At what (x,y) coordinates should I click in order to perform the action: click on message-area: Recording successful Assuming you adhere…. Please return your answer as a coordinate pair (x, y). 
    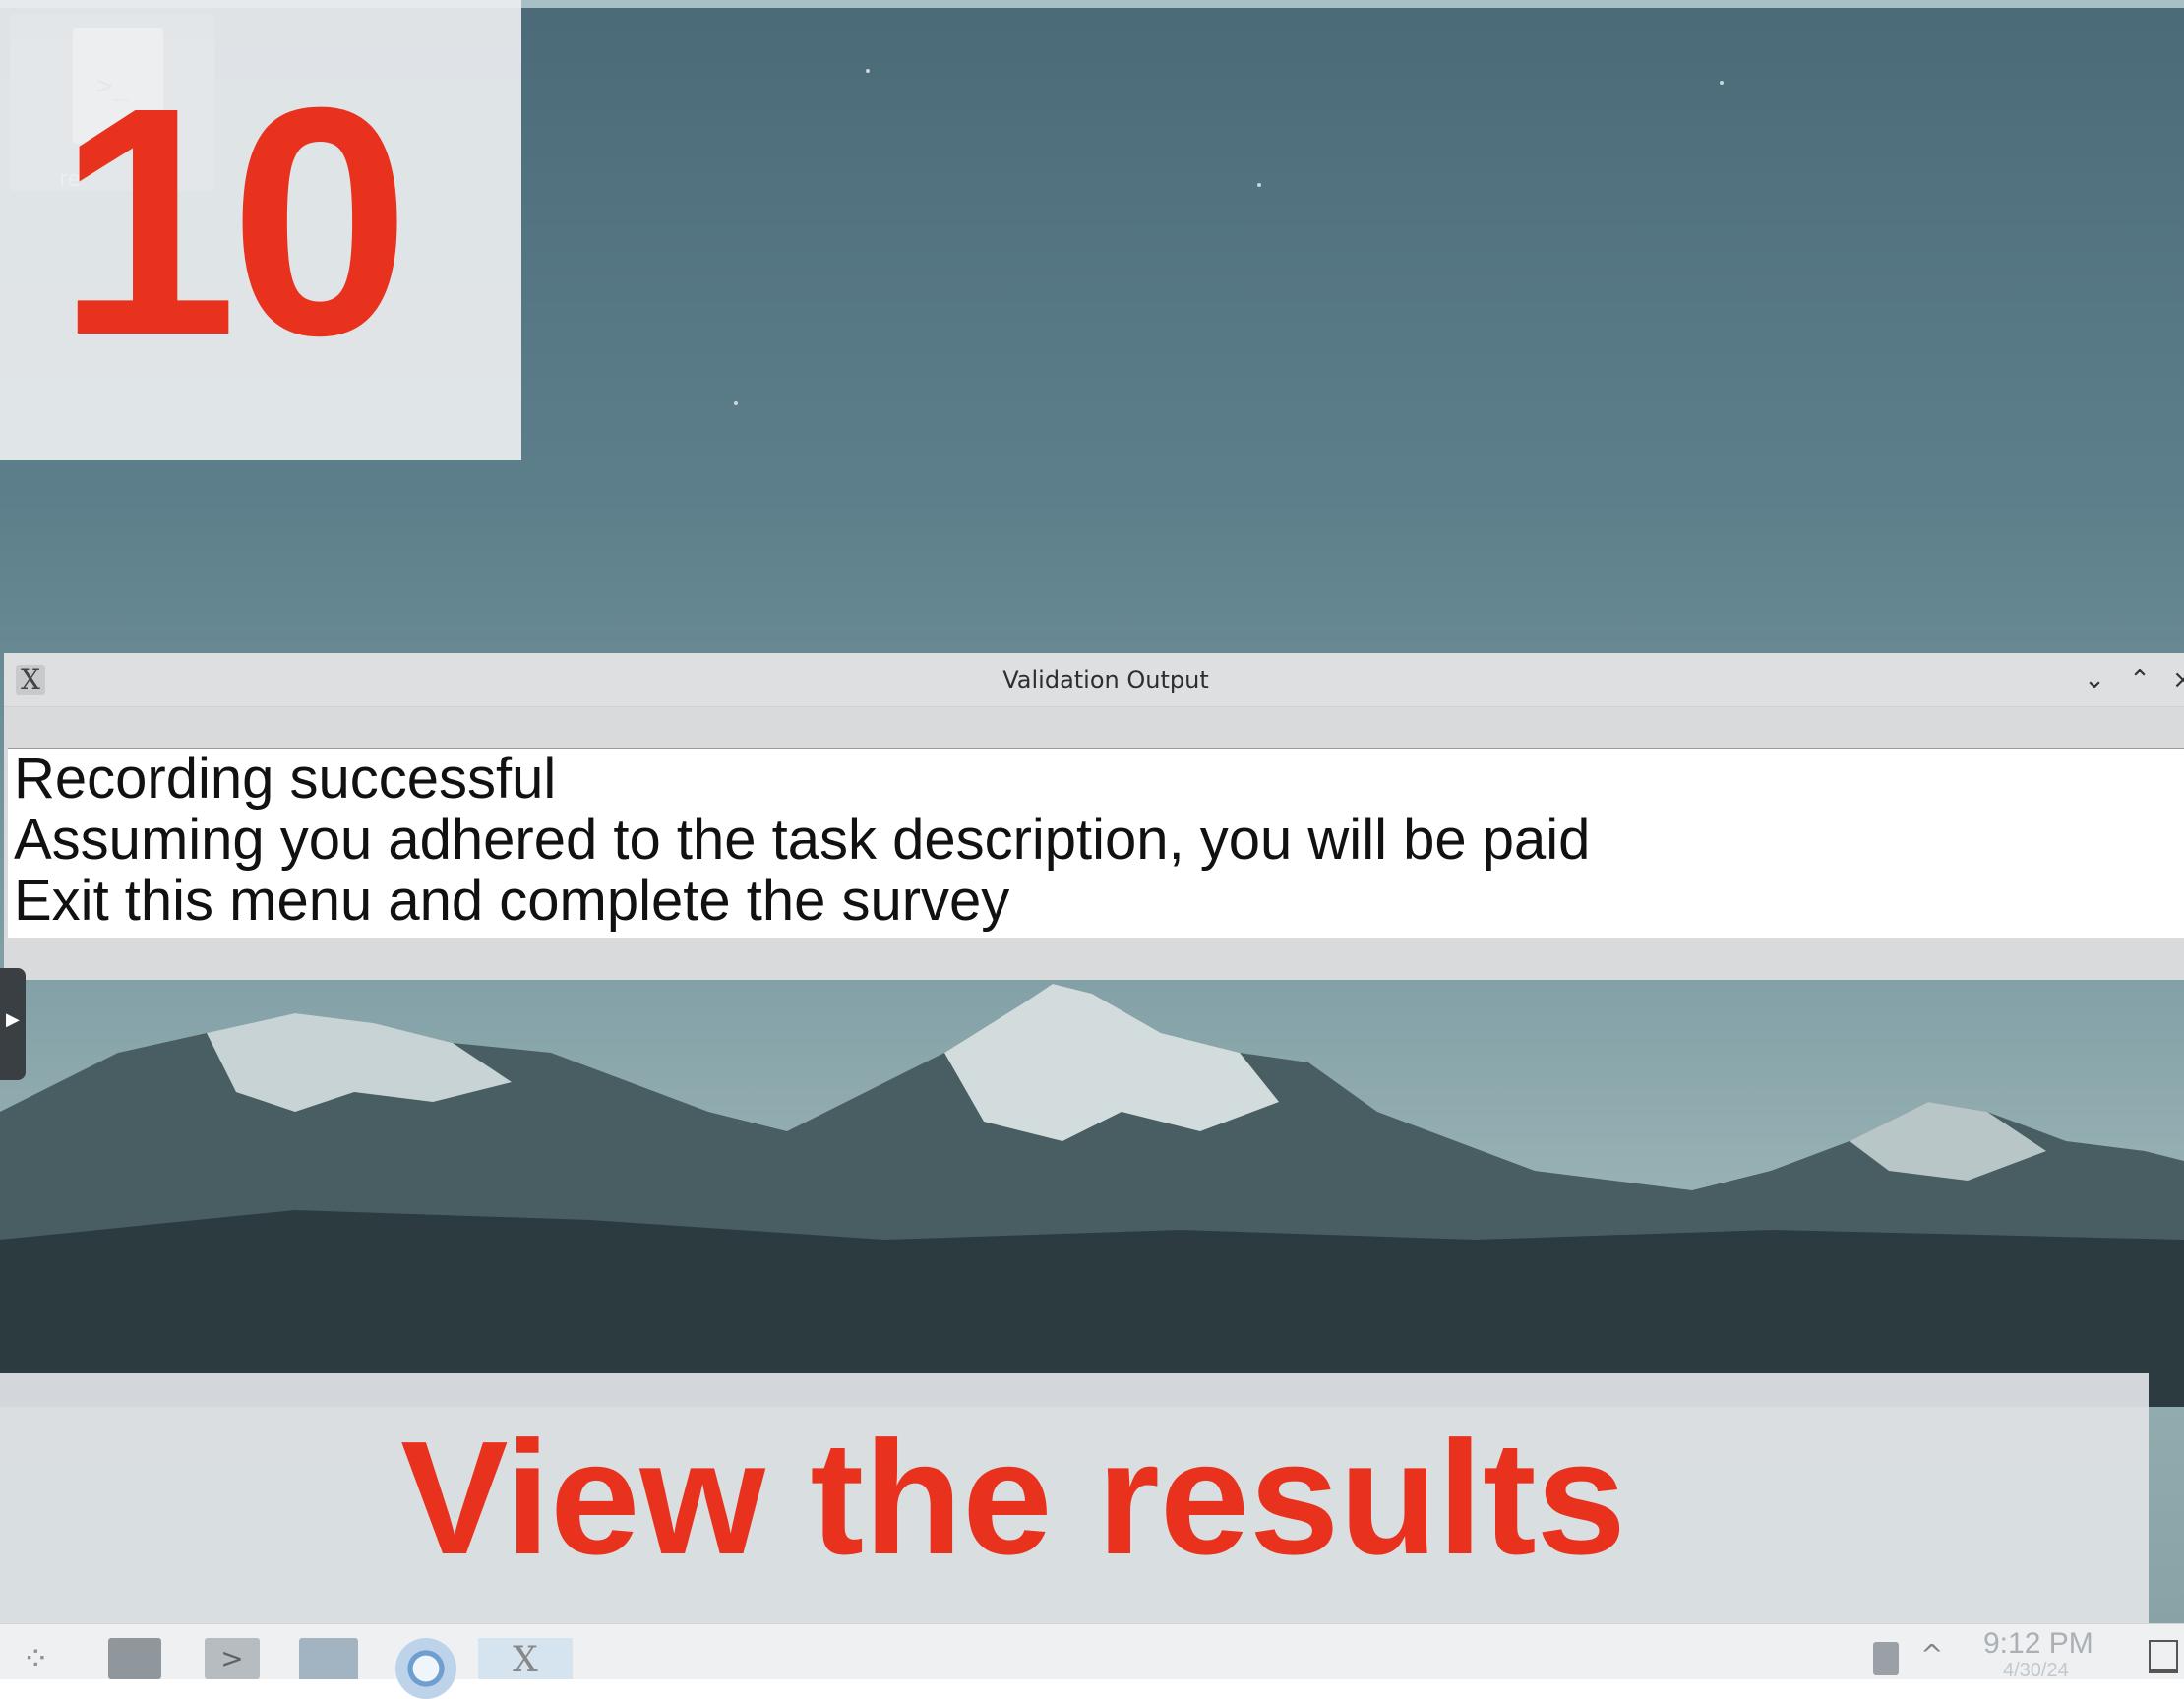
    Looking at the image, I should click on (1096, 843).